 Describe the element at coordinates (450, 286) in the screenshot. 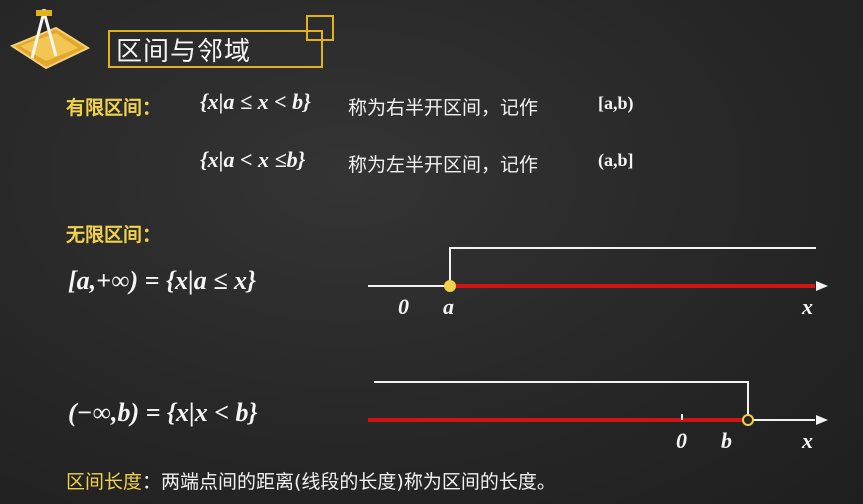

I see `closed-endpoint-a` at that location.